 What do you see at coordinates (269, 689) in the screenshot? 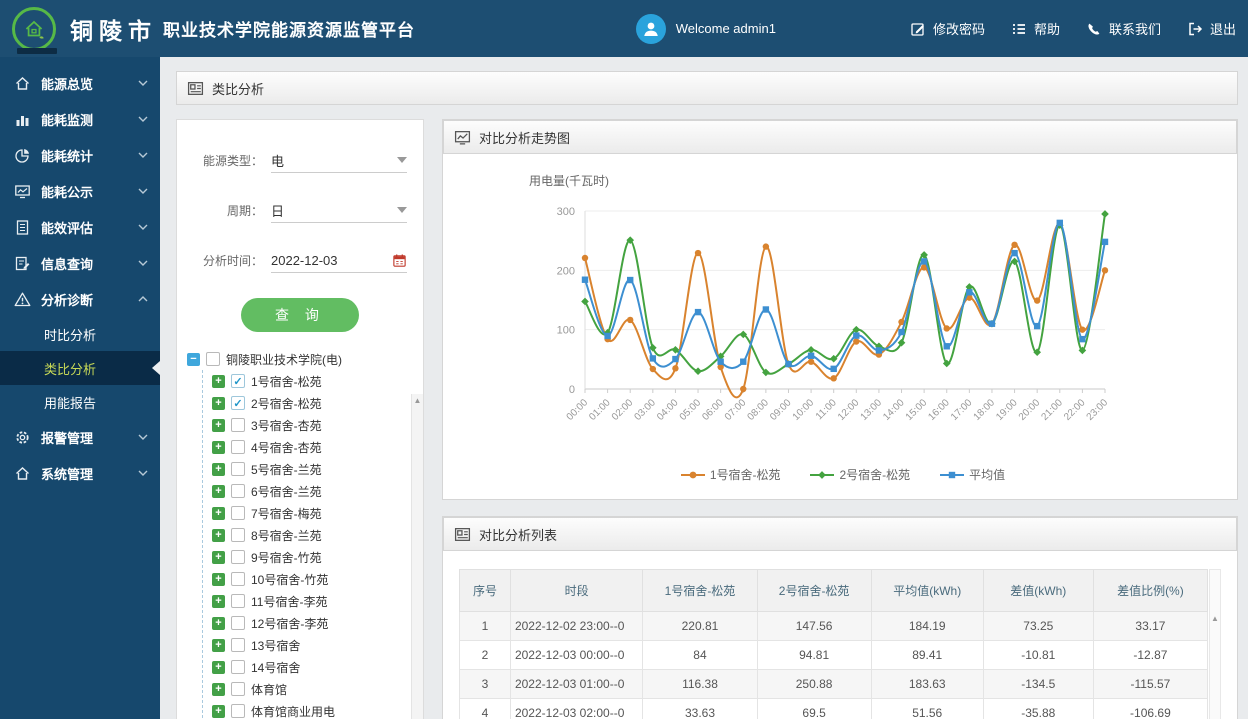
I see `tree-item-label: 体育馆` at bounding box center [269, 689].